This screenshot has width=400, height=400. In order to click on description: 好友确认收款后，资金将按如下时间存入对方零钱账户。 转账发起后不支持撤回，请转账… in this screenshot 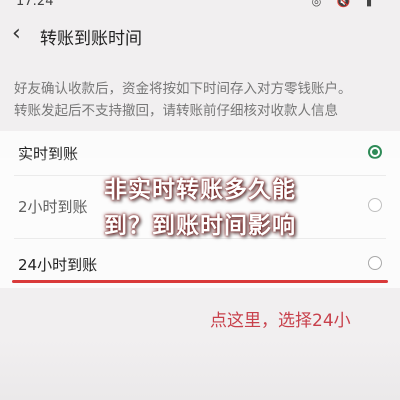, I will do `click(200, 100)`.